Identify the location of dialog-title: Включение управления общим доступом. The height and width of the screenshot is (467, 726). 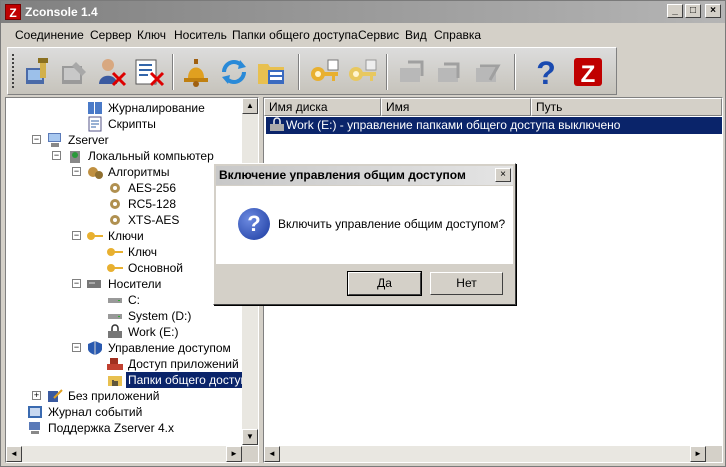
(364, 175).